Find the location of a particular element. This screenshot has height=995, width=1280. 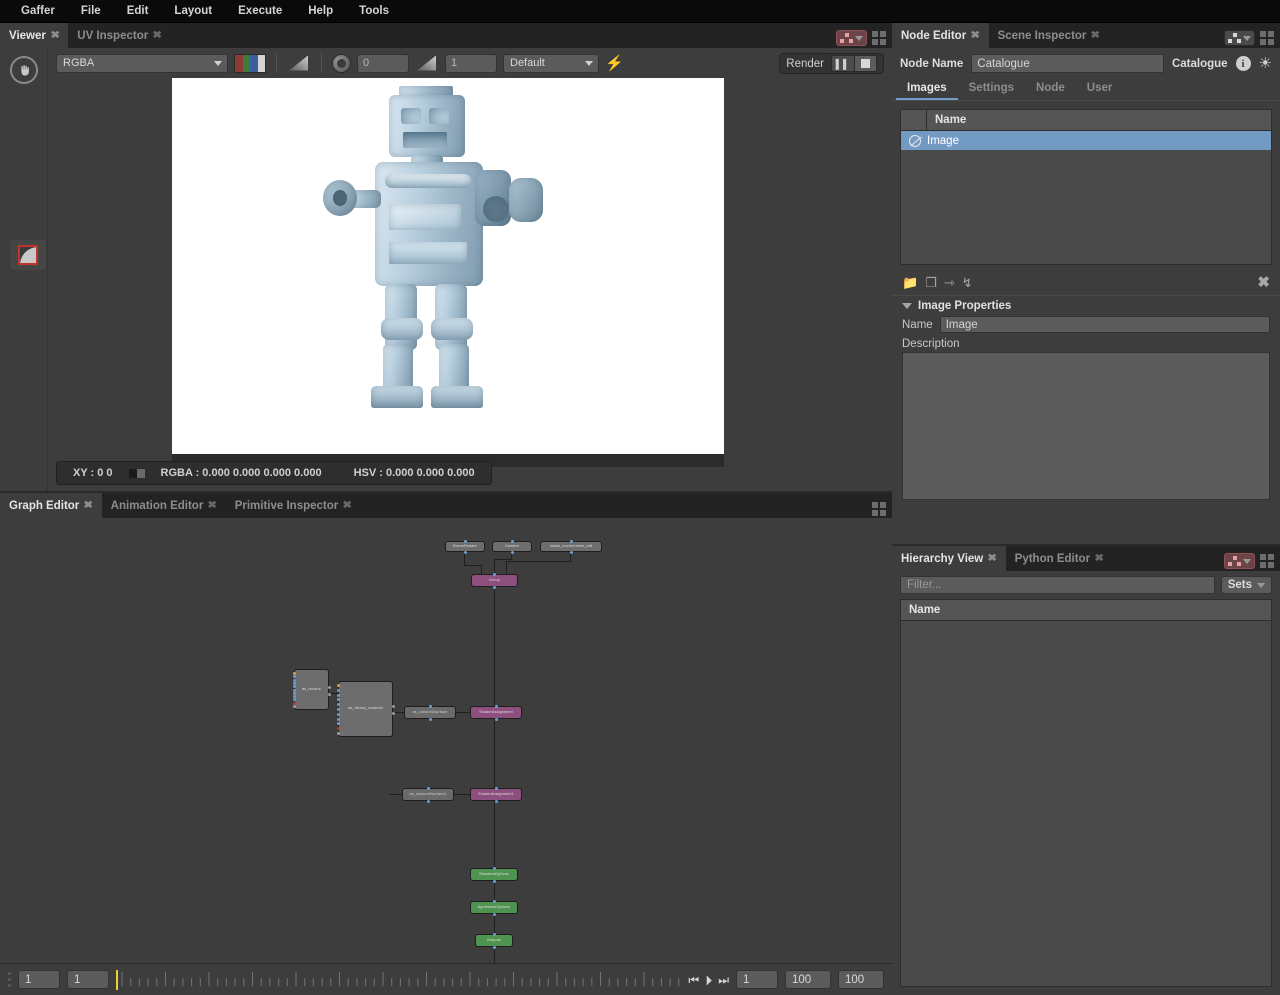

subtab-images: Images is located at coordinates (927, 89).